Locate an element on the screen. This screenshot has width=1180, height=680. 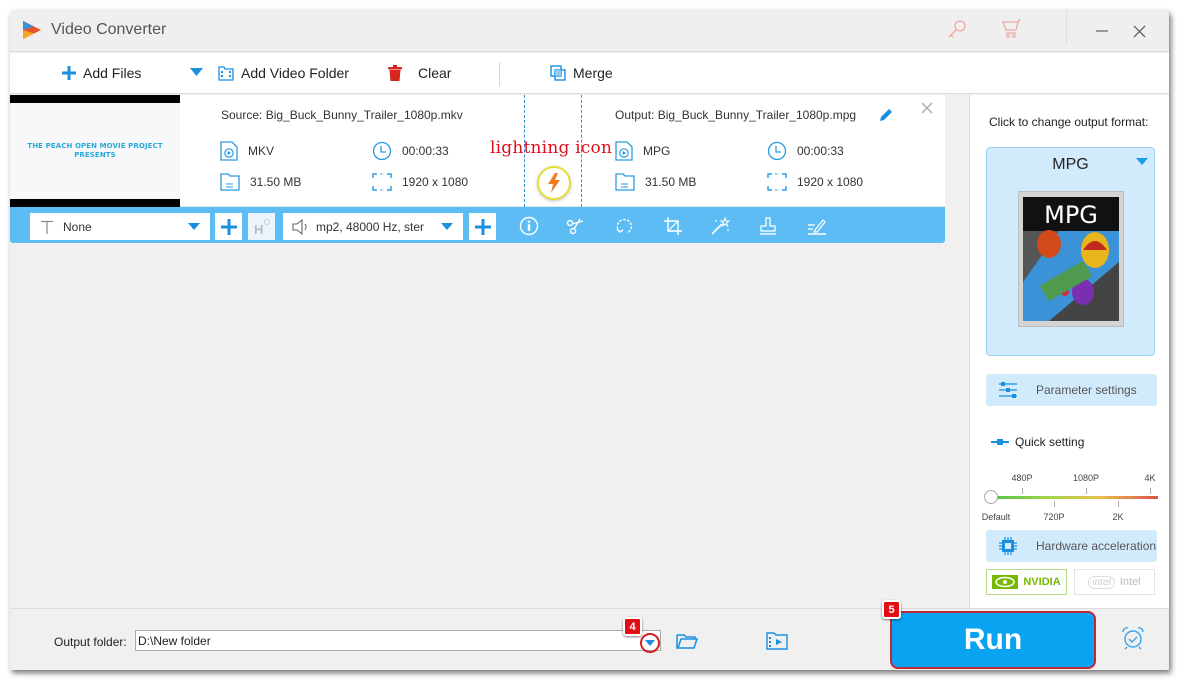
source-resolution-value: 1920 x 1080 is located at coordinates (435, 182).